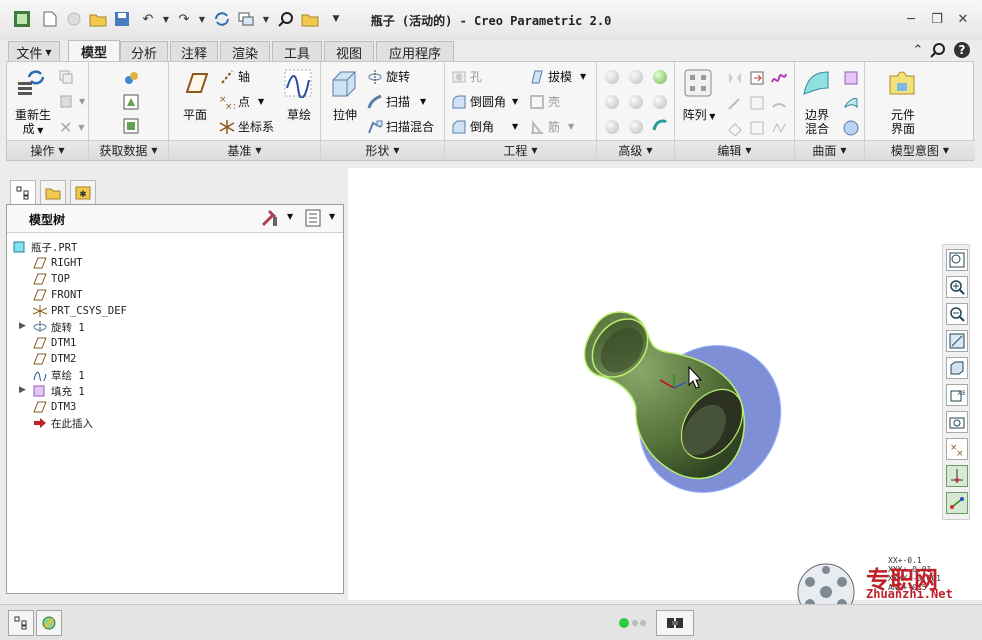 This screenshot has width=982, height=640. What do you see at coordinates (779, 128) in the screenshot?
I see `solidify-icon` at bounding box center [779, 128].